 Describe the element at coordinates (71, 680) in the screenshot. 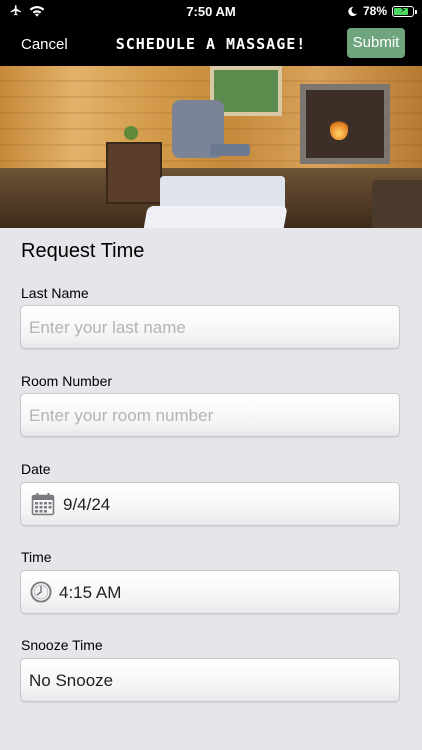

I see `snooze-value: No Snooze` at that location.